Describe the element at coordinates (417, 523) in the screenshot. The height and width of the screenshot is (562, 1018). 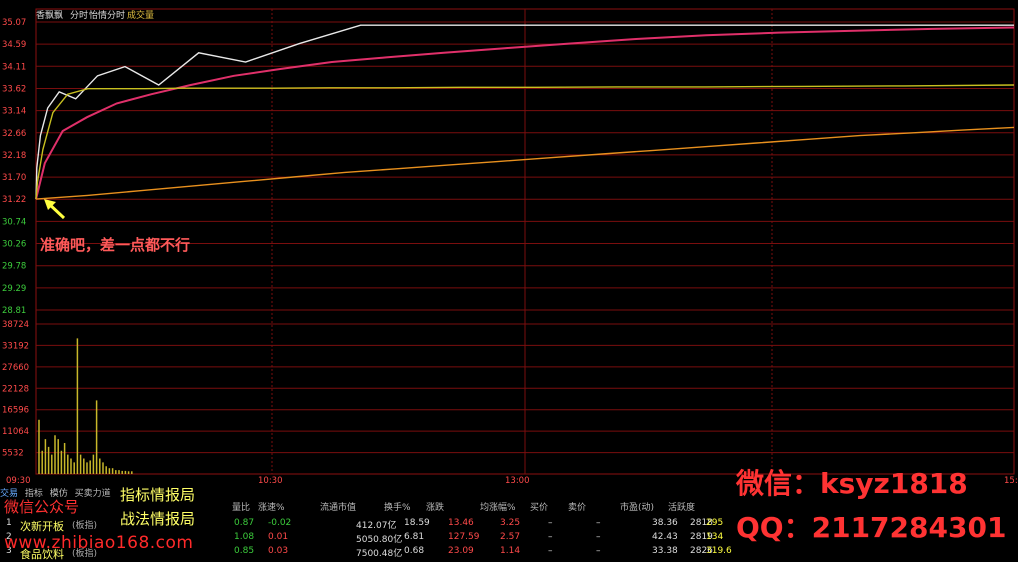
I see `table-cell: 18.59` at that location.